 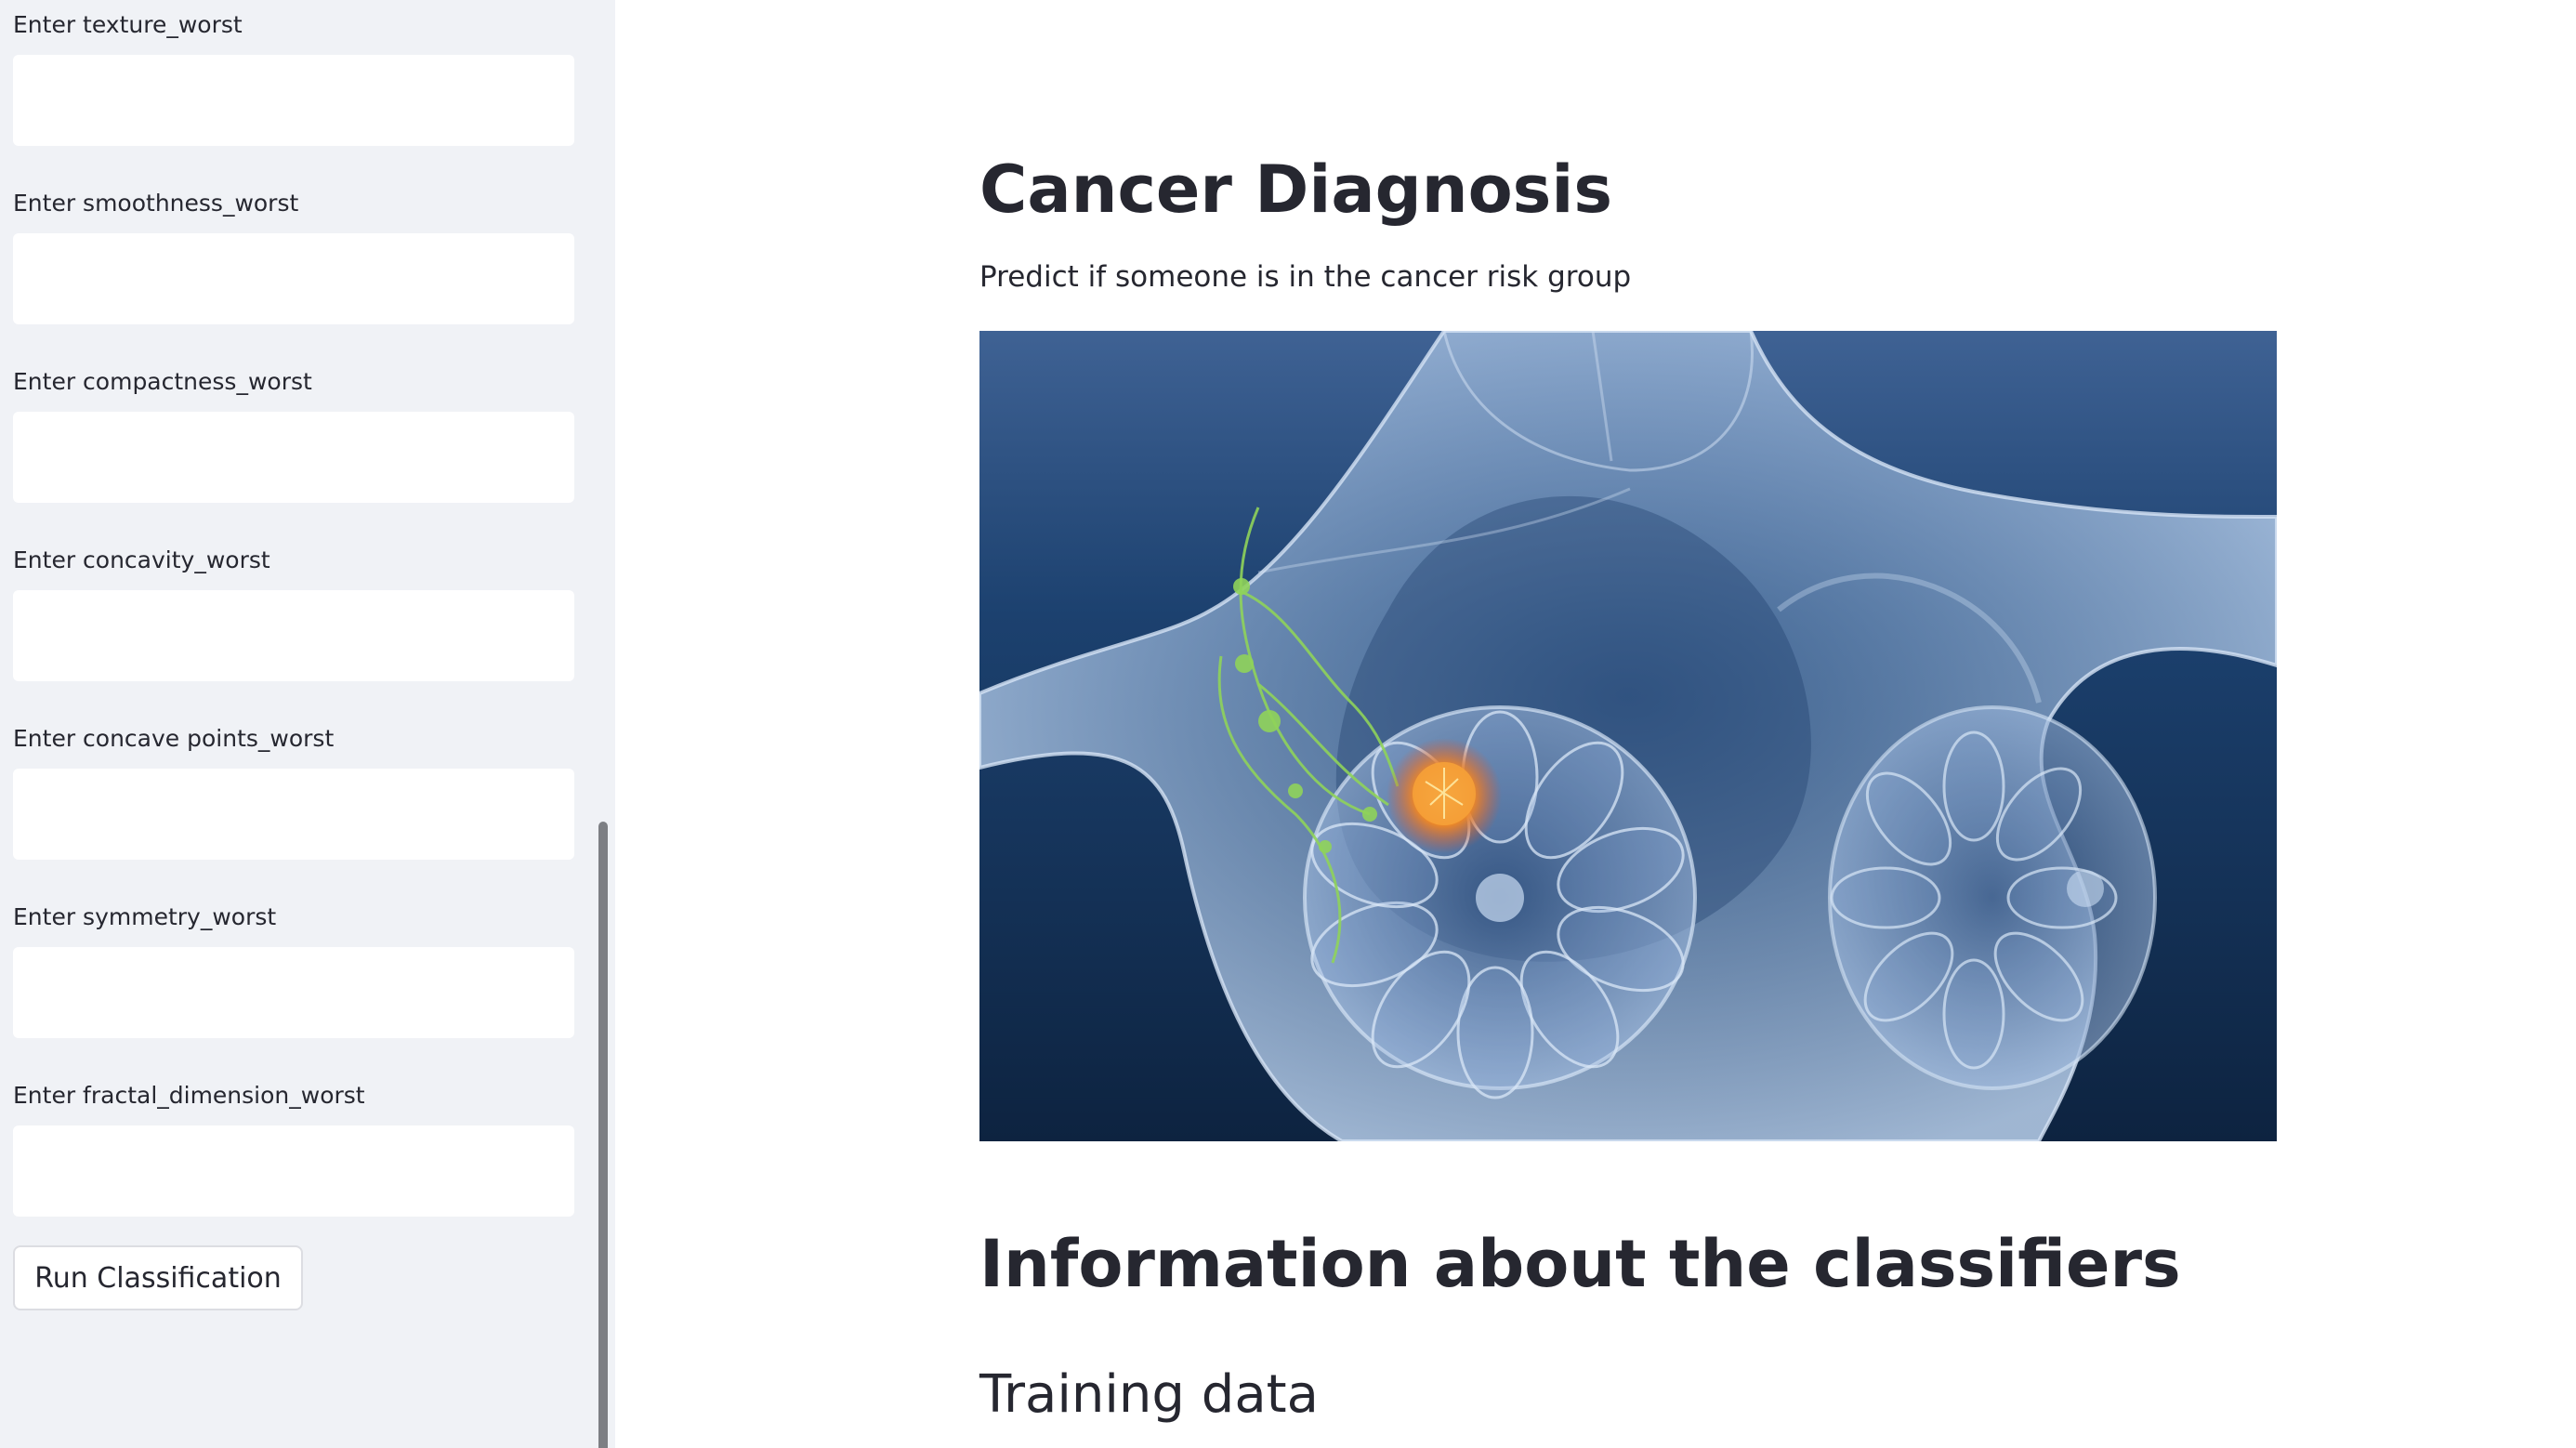 What do you see at coordinates (293, 992) in the screenshot?
I see `symmetry-worst-input` at bounding box center [293, 992].